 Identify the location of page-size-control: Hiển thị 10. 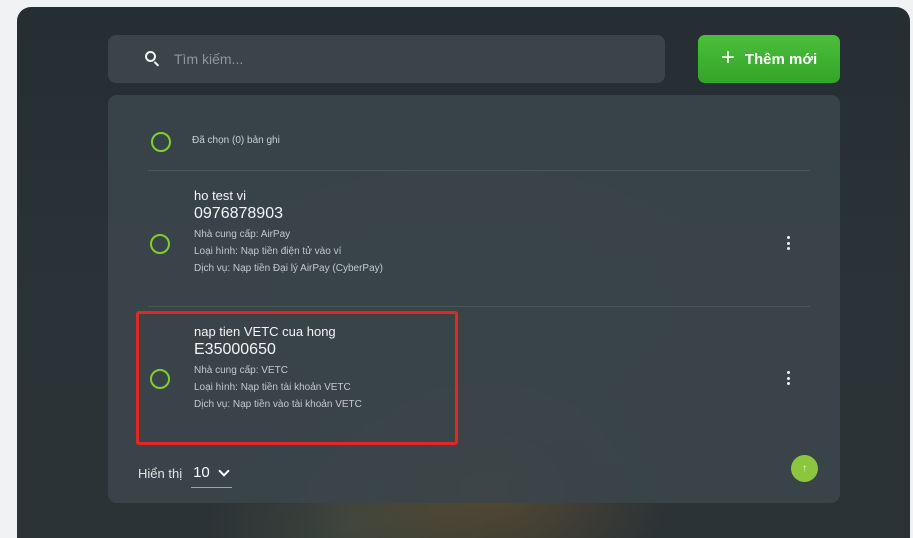
(185, 473).